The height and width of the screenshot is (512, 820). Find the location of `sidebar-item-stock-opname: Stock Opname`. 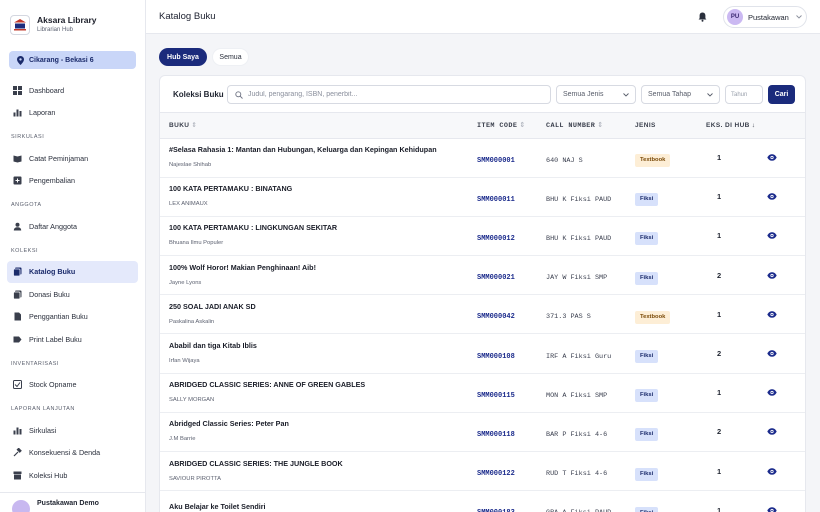

sidebar-item-stock-opname: Stock Opname is located at coordinates (72, 385).